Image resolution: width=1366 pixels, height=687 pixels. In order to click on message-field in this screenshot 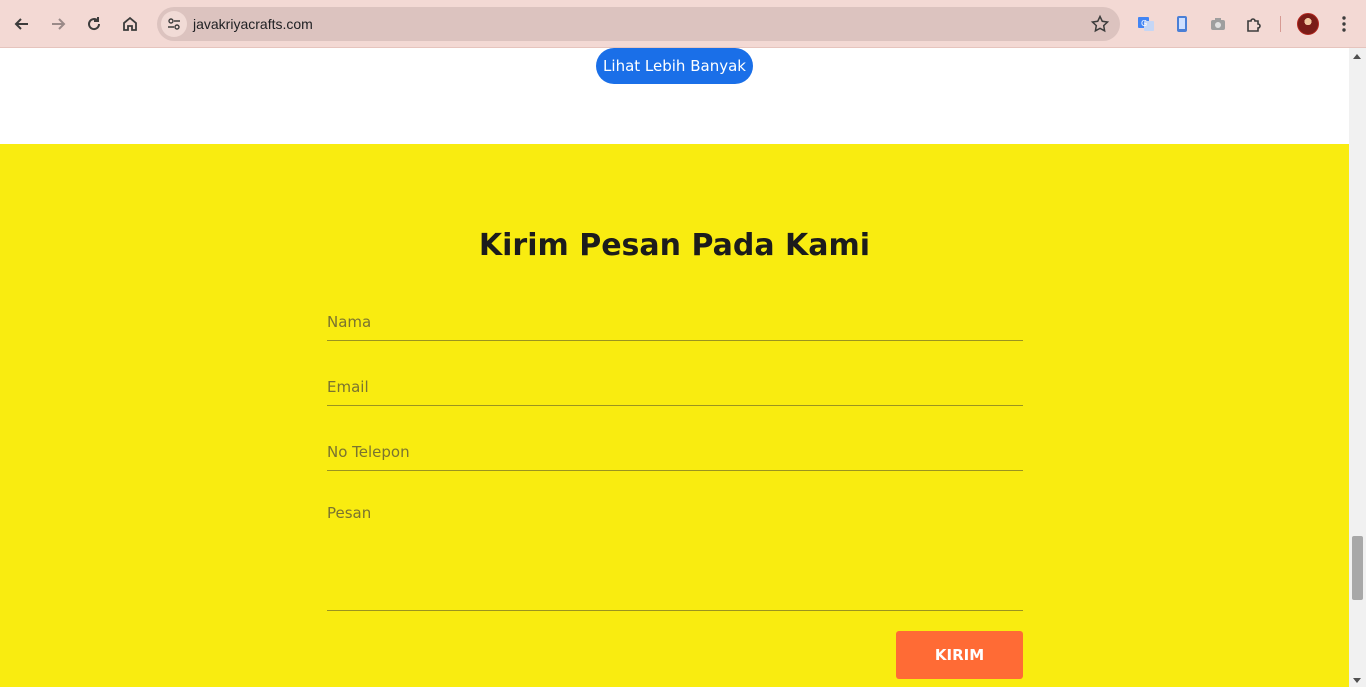, I will do `click(675, 555)`.